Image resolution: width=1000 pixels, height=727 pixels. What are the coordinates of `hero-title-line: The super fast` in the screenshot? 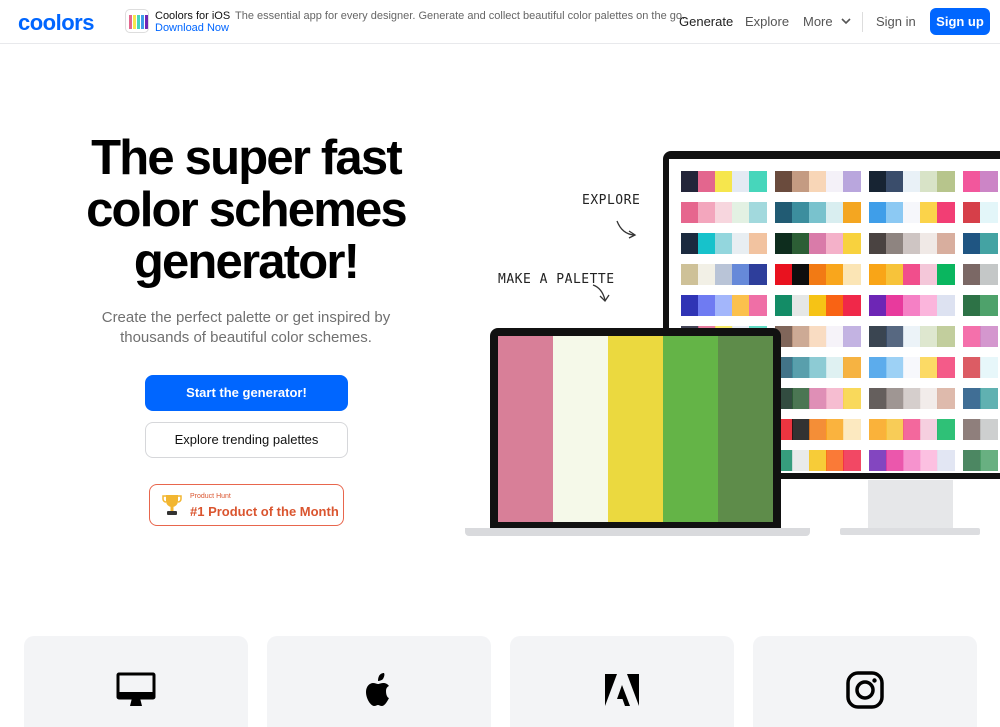 It's located at (247, 158).